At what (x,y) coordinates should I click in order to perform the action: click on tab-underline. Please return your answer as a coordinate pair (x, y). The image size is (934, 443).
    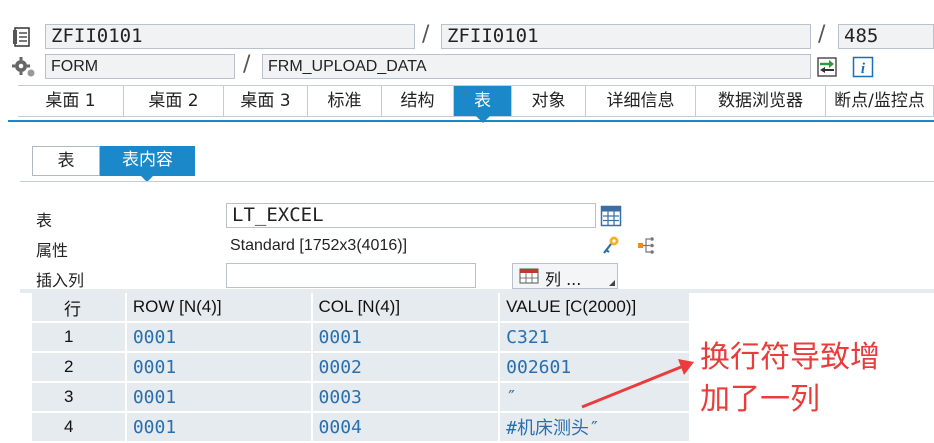
    Looking at the image, I should click on (471, 121).